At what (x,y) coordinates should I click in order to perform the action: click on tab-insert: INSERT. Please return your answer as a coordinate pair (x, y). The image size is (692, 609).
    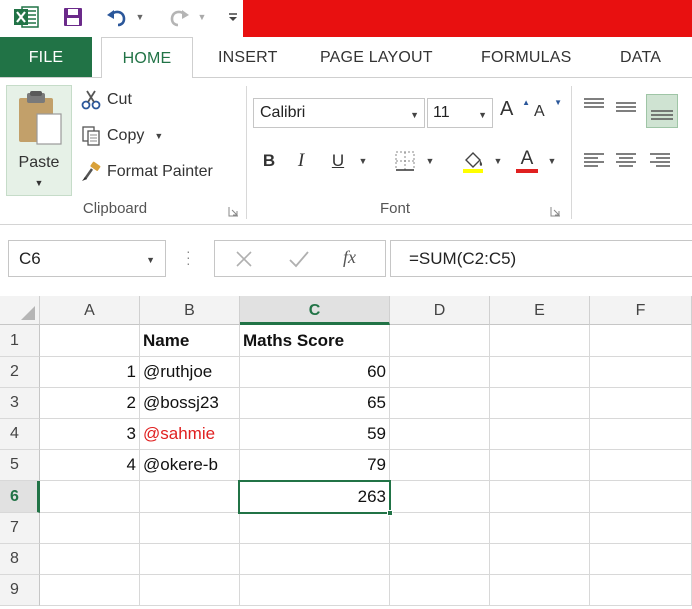
    Looking at the image, I should click on (248, 57).